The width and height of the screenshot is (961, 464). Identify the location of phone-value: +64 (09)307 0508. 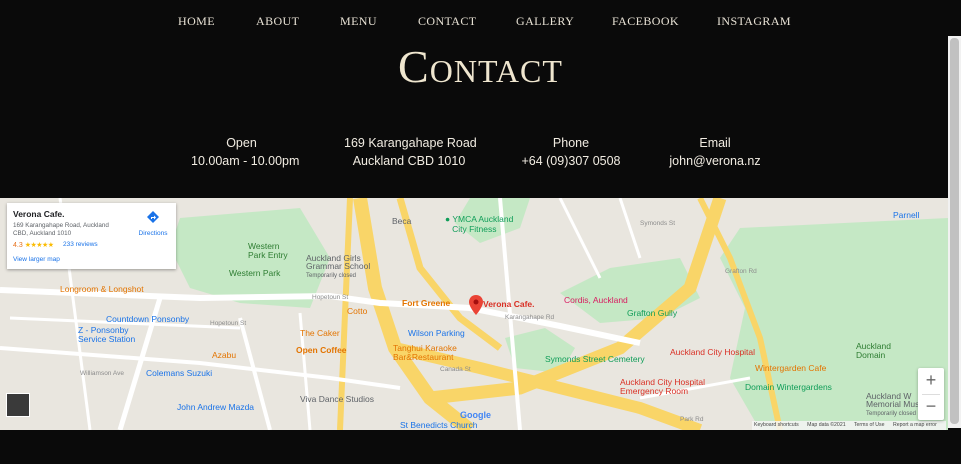
(571, 161).